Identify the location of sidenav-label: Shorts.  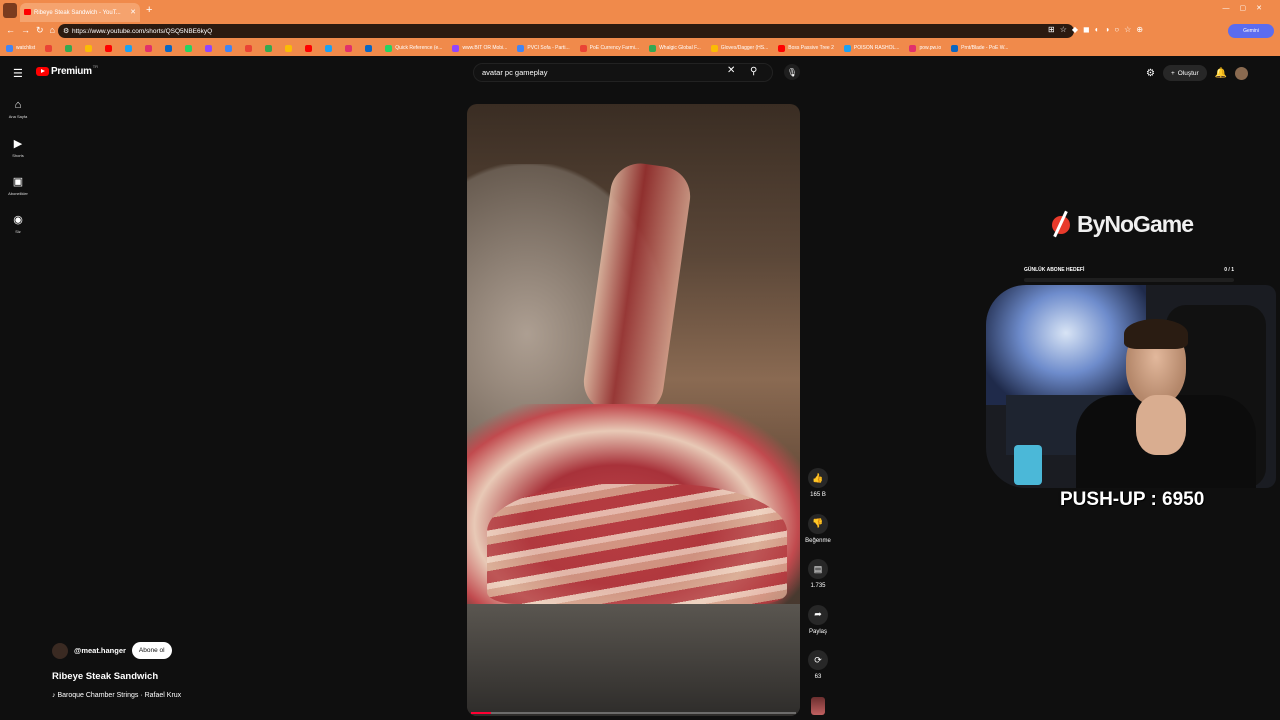
(18, 155).